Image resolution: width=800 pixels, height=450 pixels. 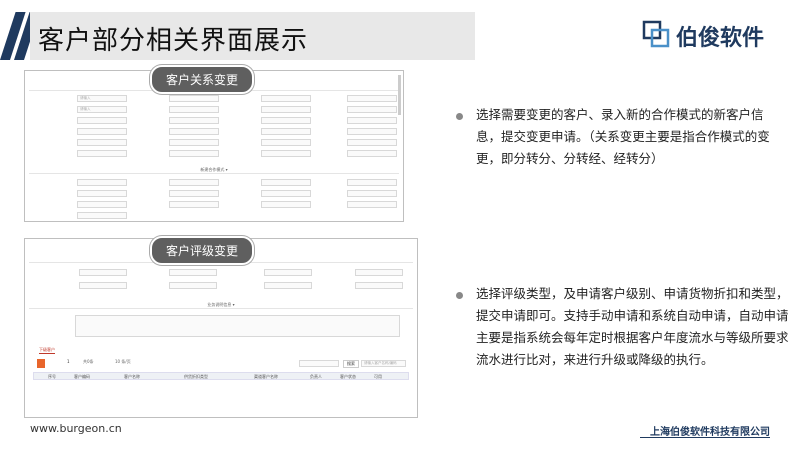 I want to click on col-header: 序号, so click(x=52, y=376).